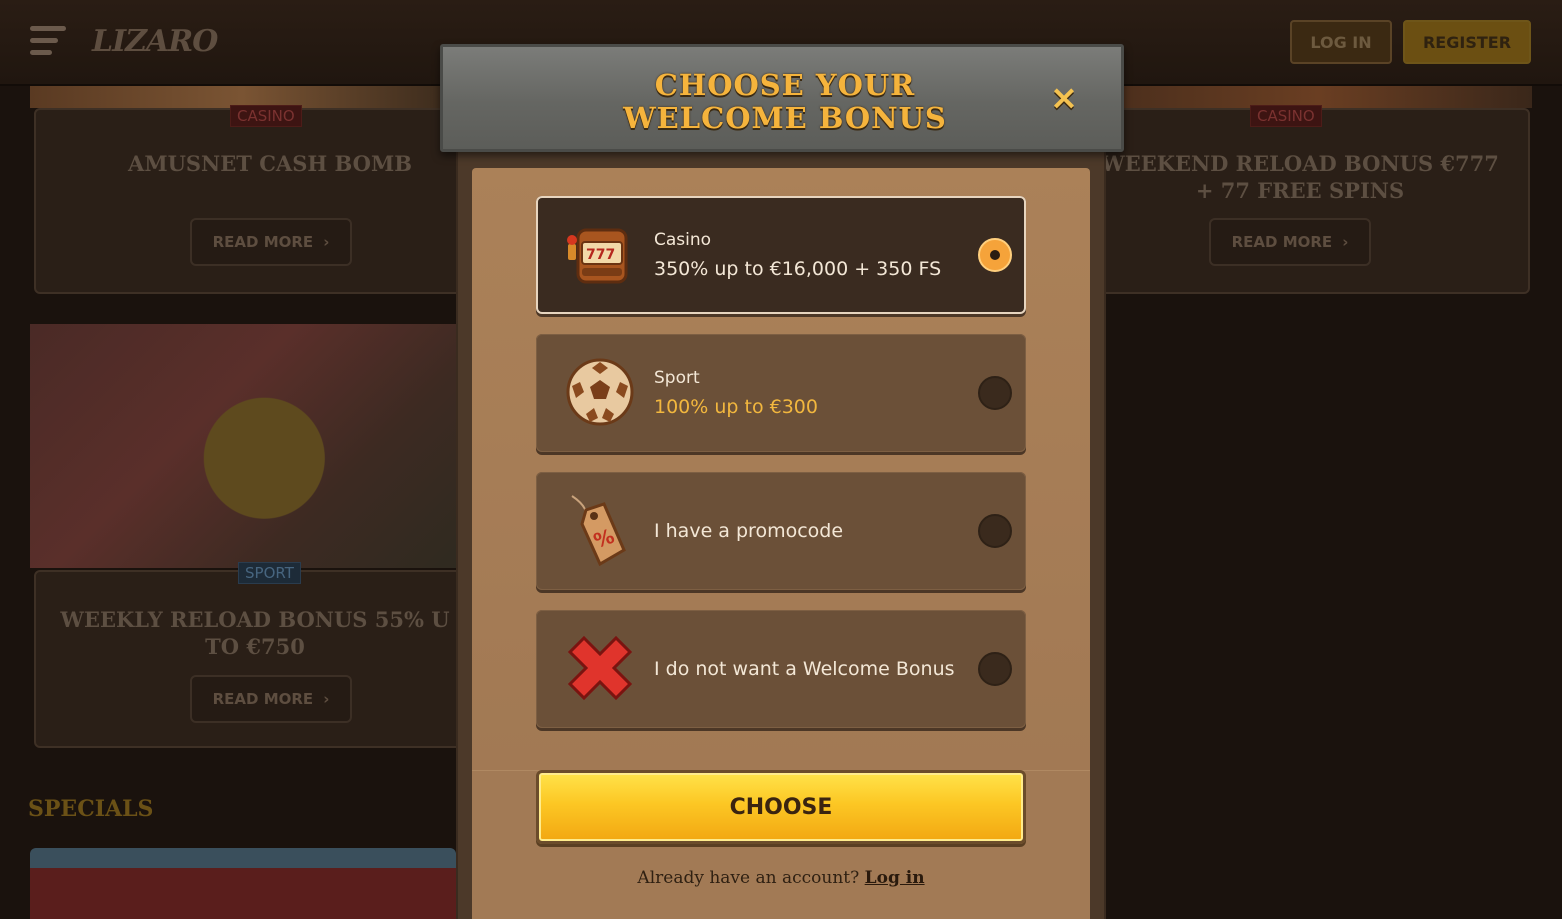 The image size is (1562, 919). What do you see at coordinates (255, 633) in the screenshot?
I see `promo-title: WEEKLY RELOAD BONUS 55% U TO €750` at bounding box center [255, 633].